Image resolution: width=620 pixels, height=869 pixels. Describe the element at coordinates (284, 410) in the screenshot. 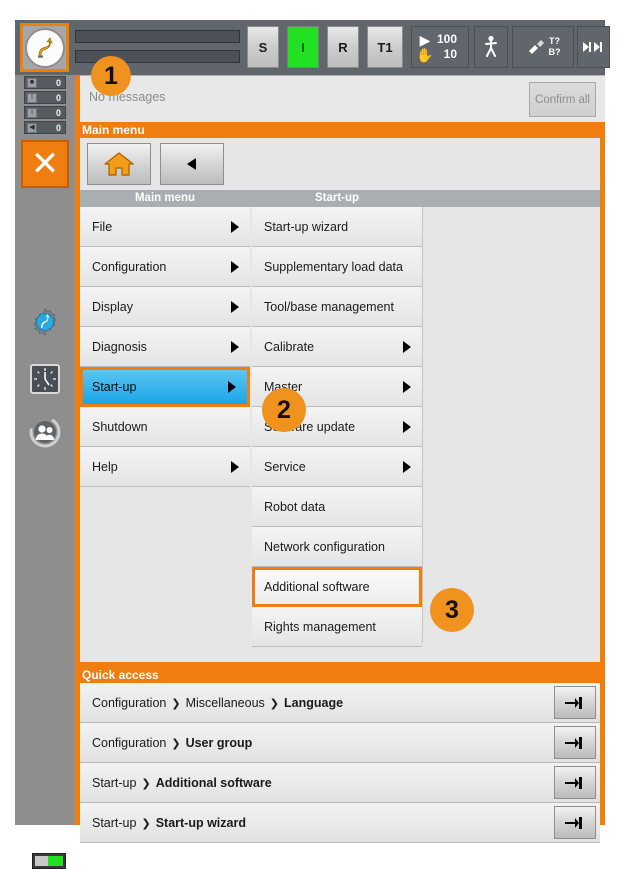

I see `callout-badge-2: 2` at that location.